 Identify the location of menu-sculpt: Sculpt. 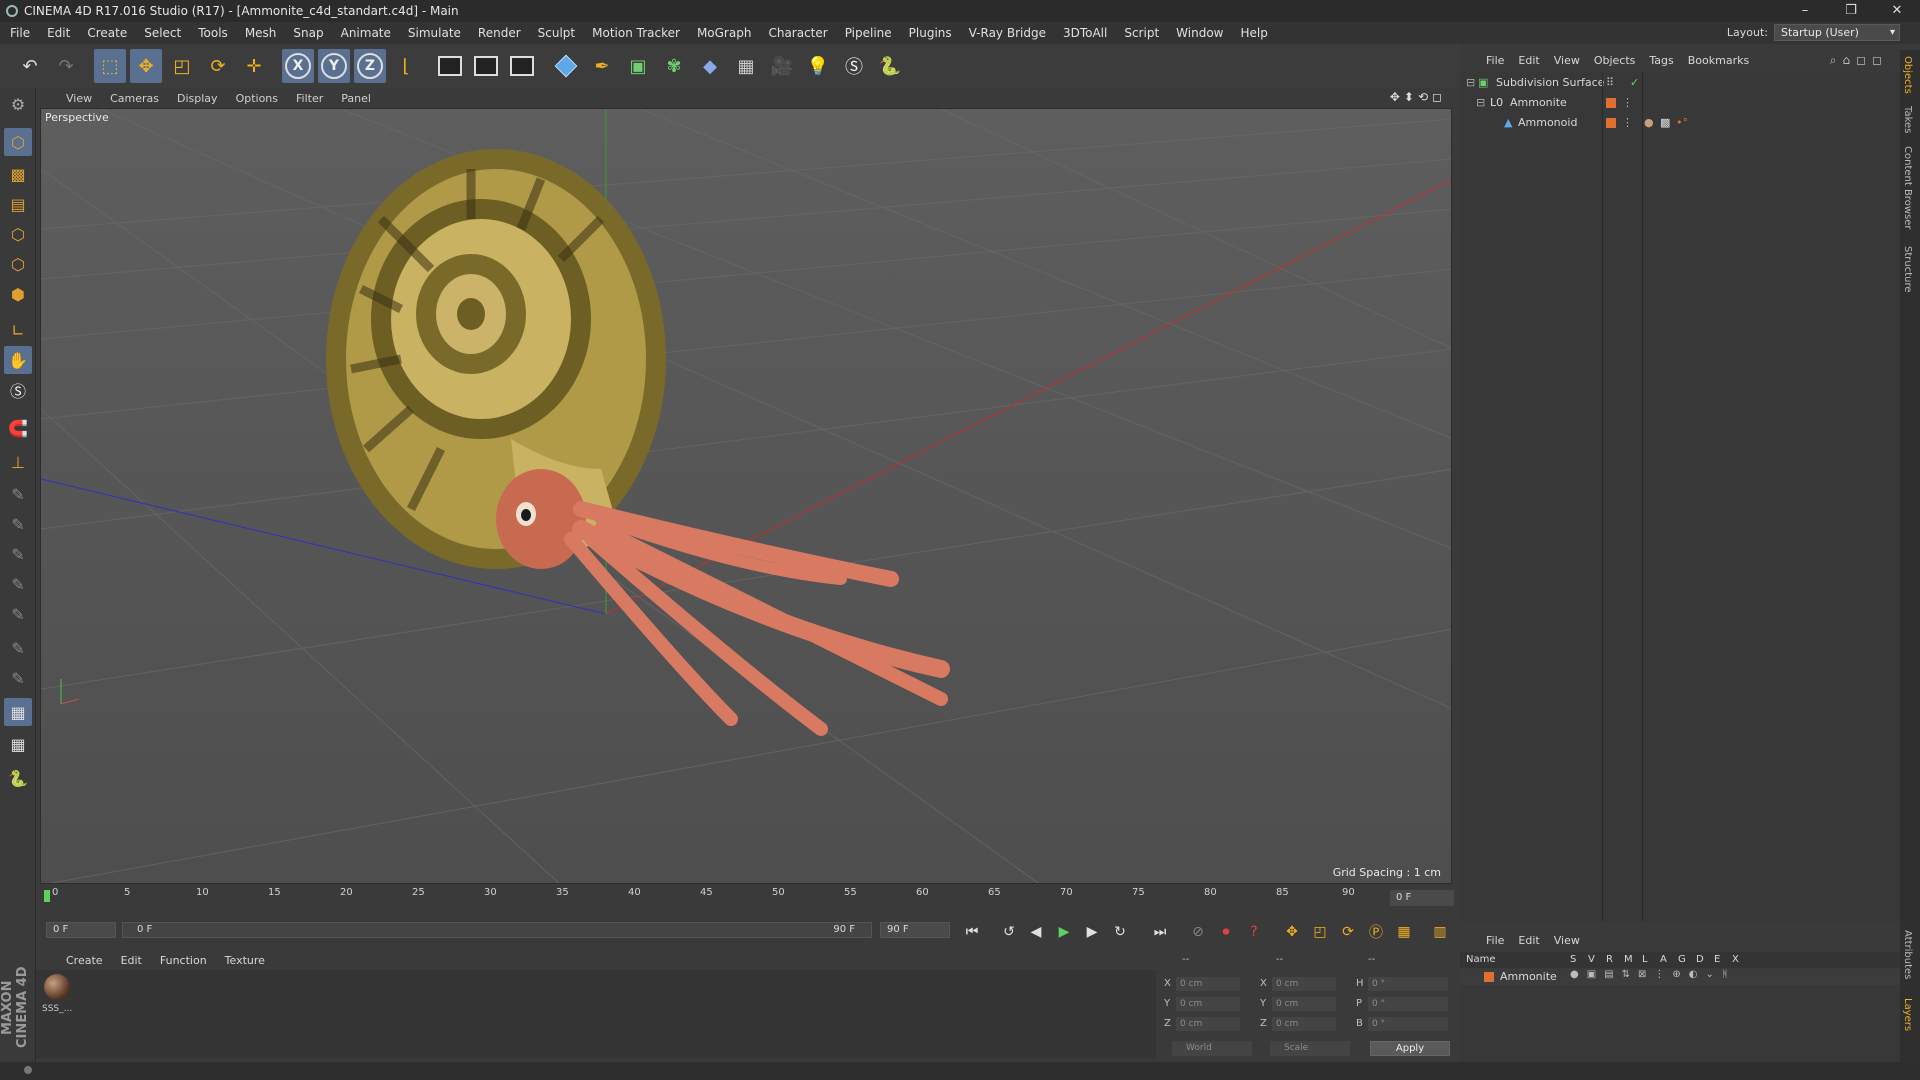
(556, 33).